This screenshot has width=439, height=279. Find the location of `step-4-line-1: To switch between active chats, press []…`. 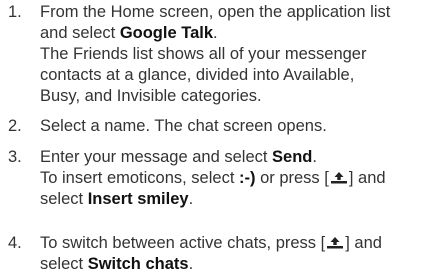

step-4-line-1: To switch between active chats, press []… is located at coordinates (237, 243).